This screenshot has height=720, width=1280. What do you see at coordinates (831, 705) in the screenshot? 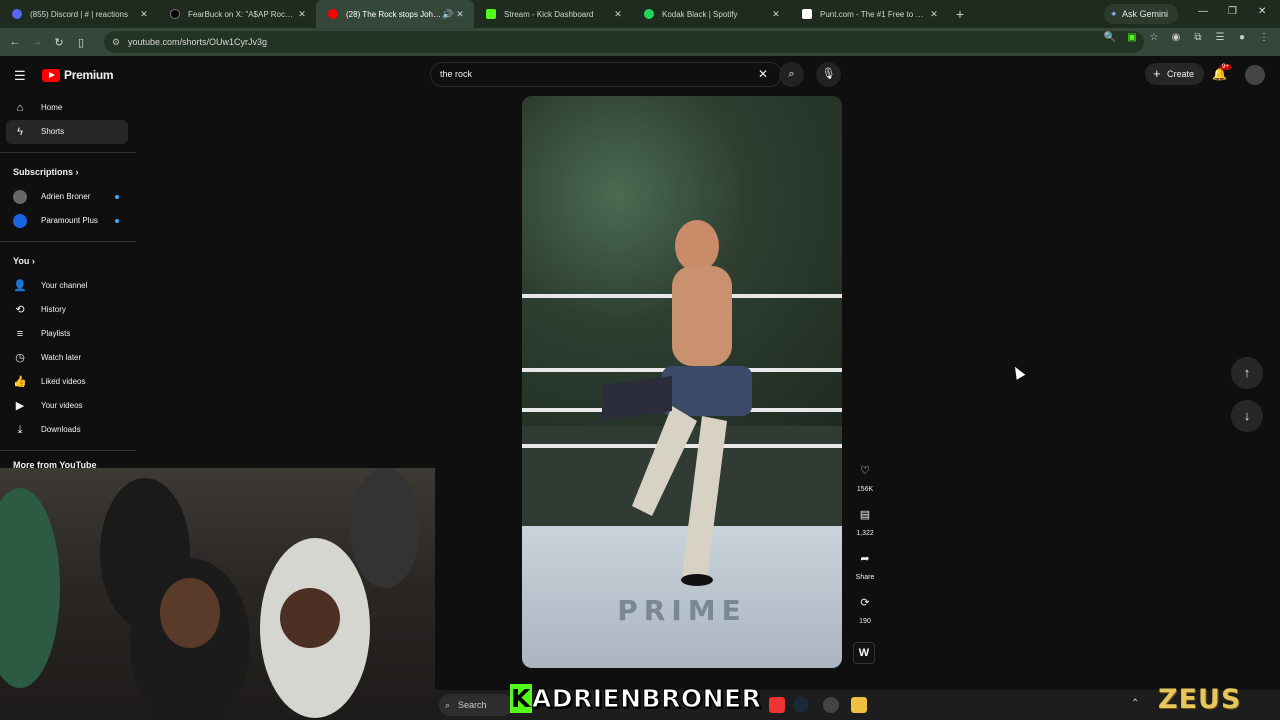
I see `obs-icon` at bounding box center [831, 705].